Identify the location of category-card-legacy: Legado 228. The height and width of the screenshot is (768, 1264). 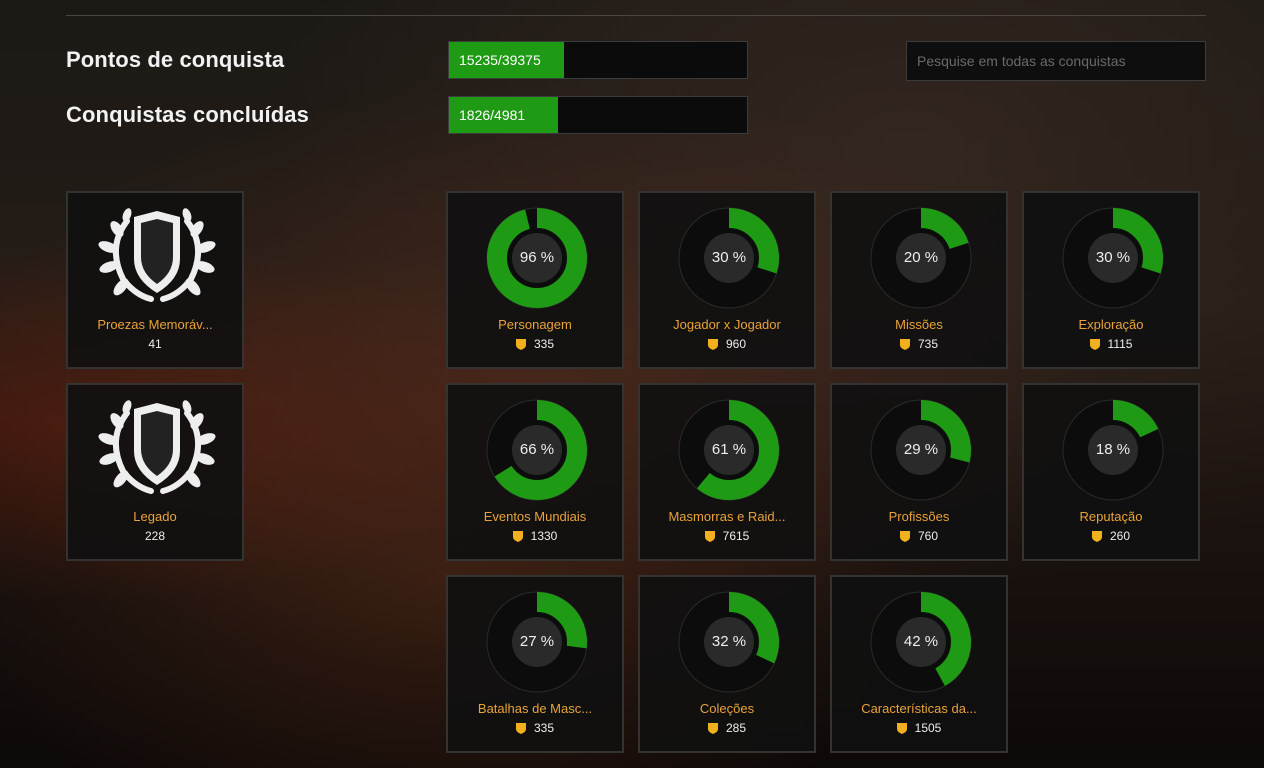
(155, 472).